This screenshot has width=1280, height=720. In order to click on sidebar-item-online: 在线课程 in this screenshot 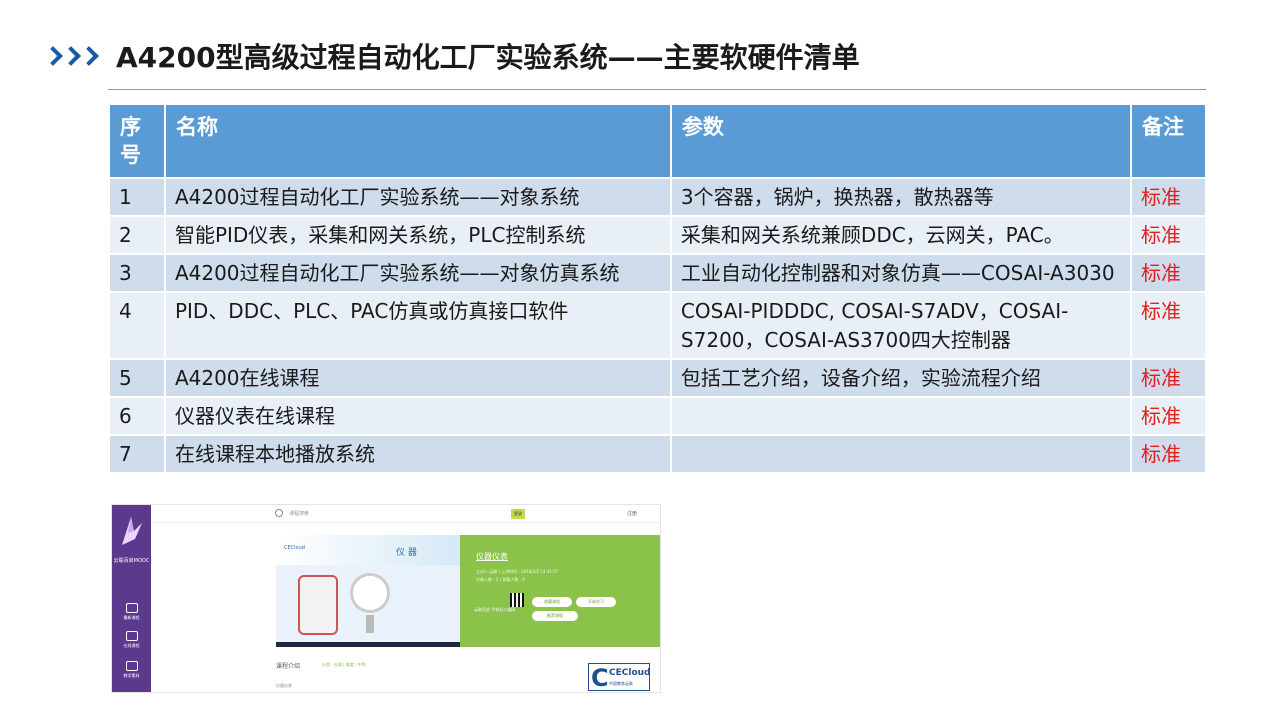, I will do `click(131, 640)`.